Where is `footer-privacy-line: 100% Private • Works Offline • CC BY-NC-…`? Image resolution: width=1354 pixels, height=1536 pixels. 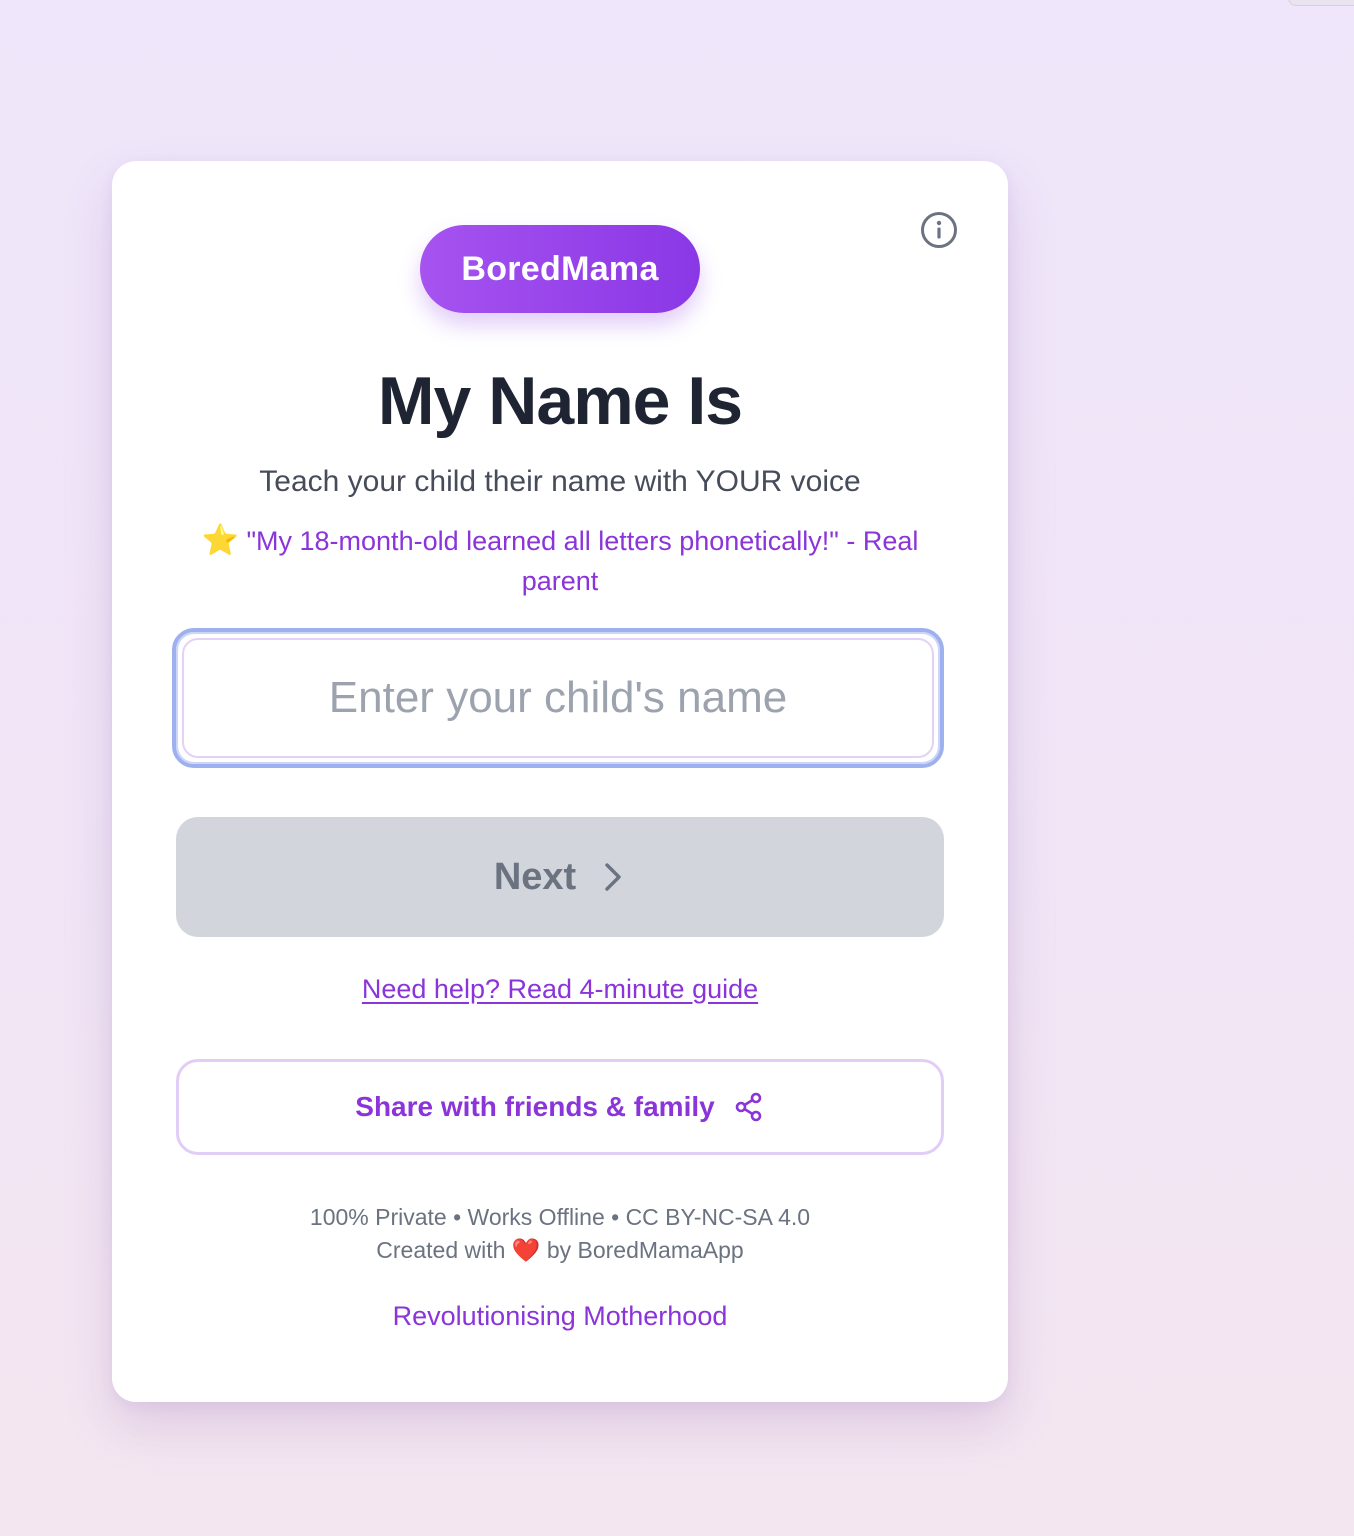
footer-privacy-line: 100% Private • Works Offline • CC BY-NC-… is located at coordinates (560, 1217).